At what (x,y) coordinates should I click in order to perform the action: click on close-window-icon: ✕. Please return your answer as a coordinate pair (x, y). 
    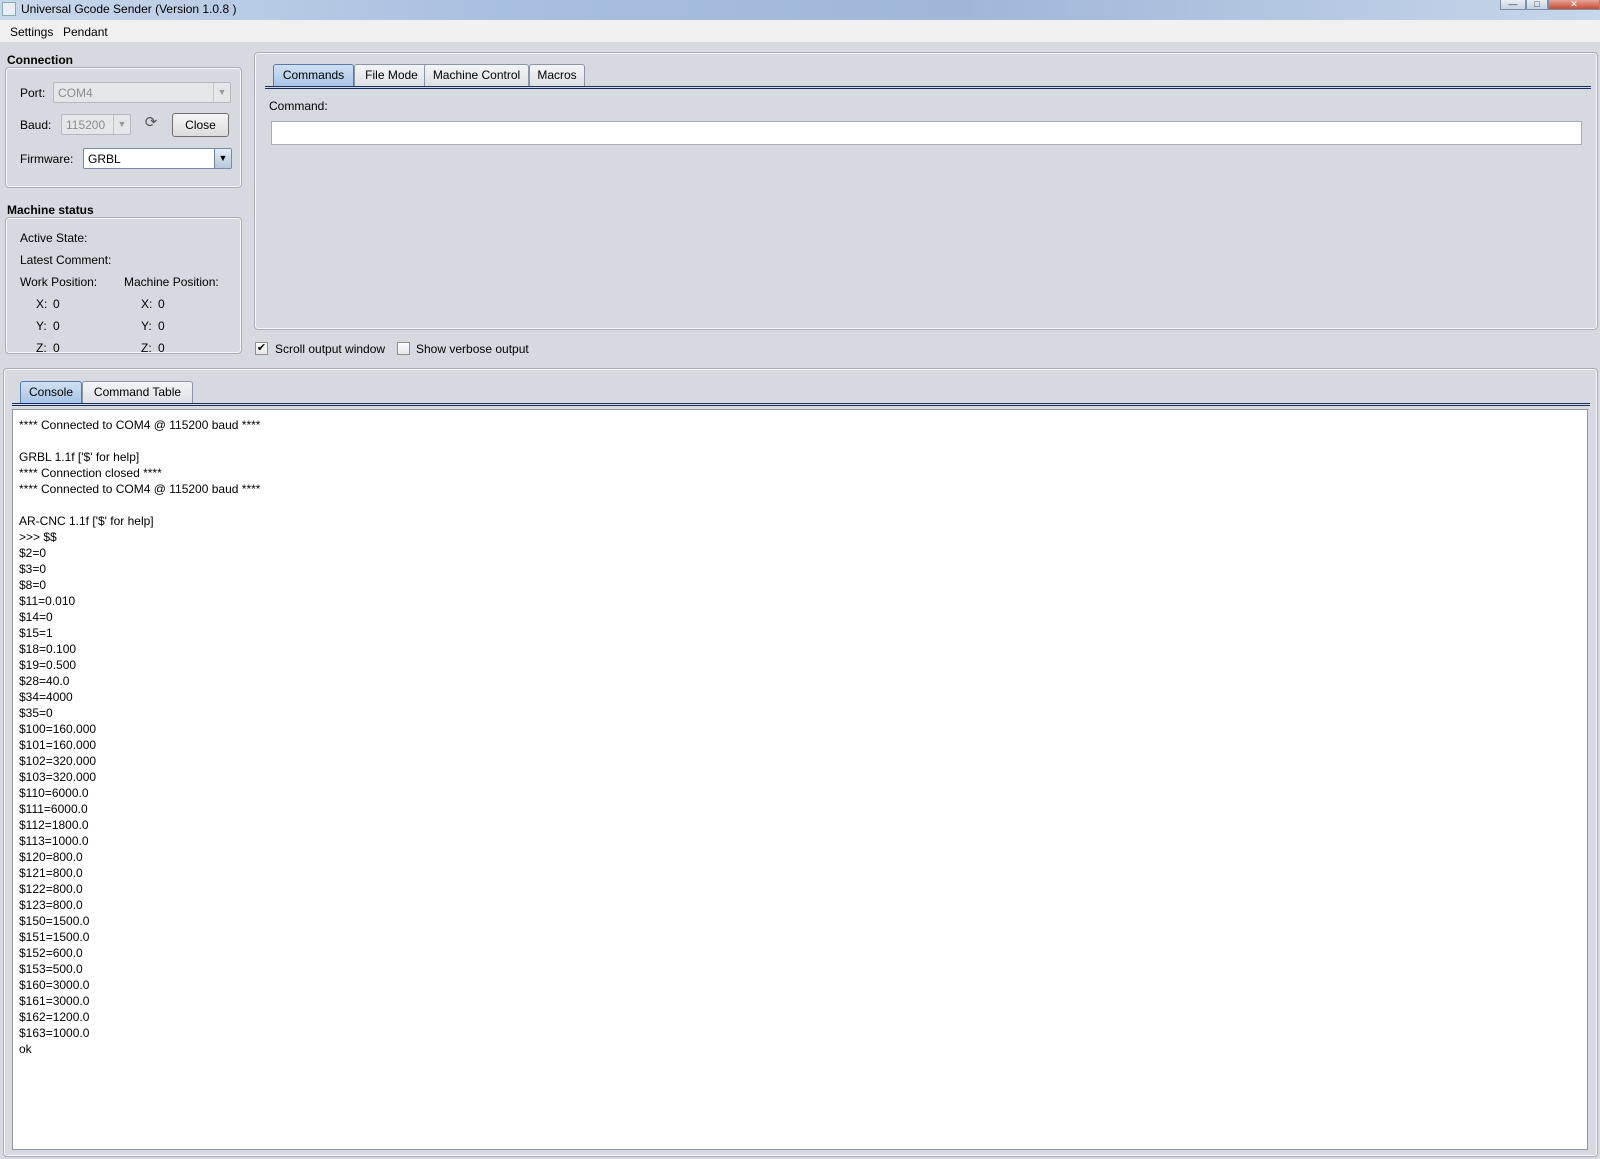
    Looking at the image, I should click on (1574, 5).